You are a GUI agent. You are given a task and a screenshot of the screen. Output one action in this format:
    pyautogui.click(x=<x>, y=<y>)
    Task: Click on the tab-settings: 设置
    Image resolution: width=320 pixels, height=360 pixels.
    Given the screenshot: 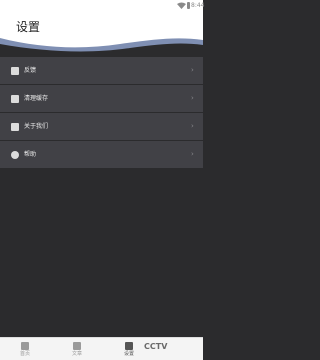 What is the action you would take?
    pyautogui.click(x=129, y=350)
    